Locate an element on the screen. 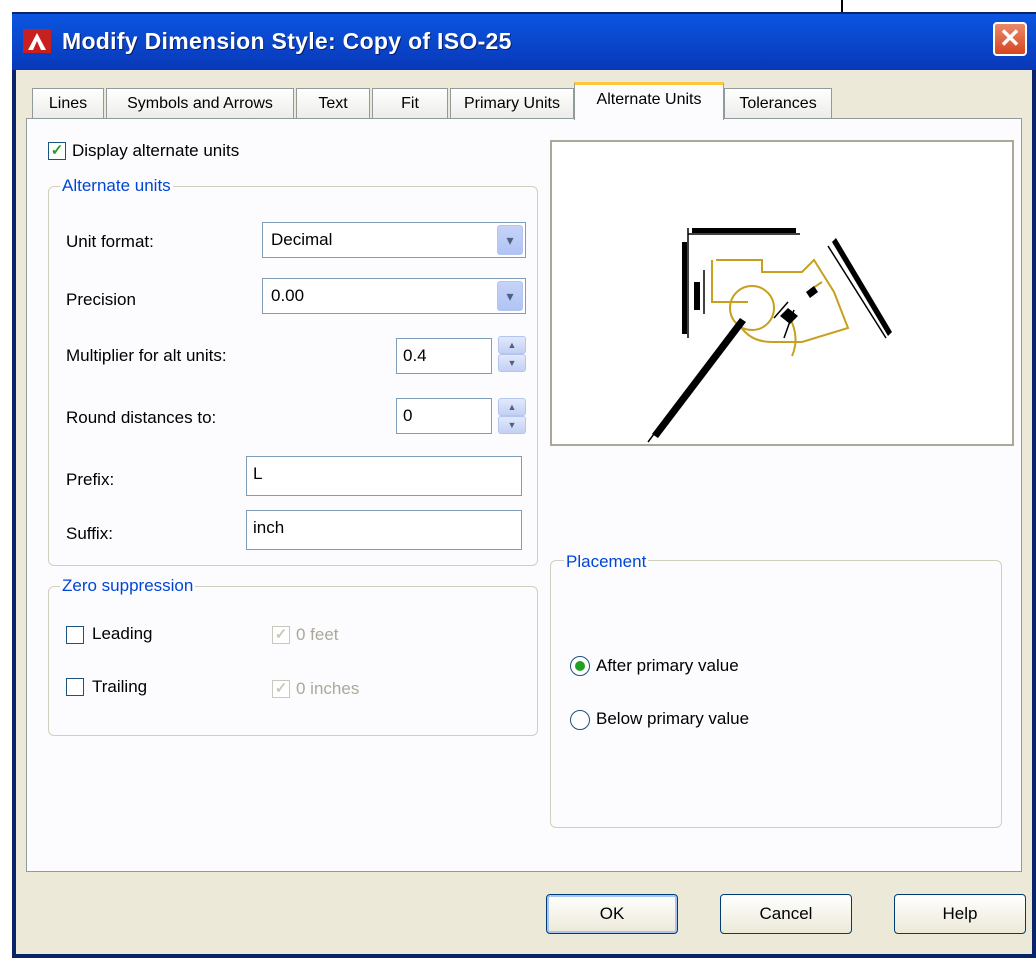 The width and height of the screenshot is (1036, 958). tab-fit: Fit is located at coordinates (410, 103).